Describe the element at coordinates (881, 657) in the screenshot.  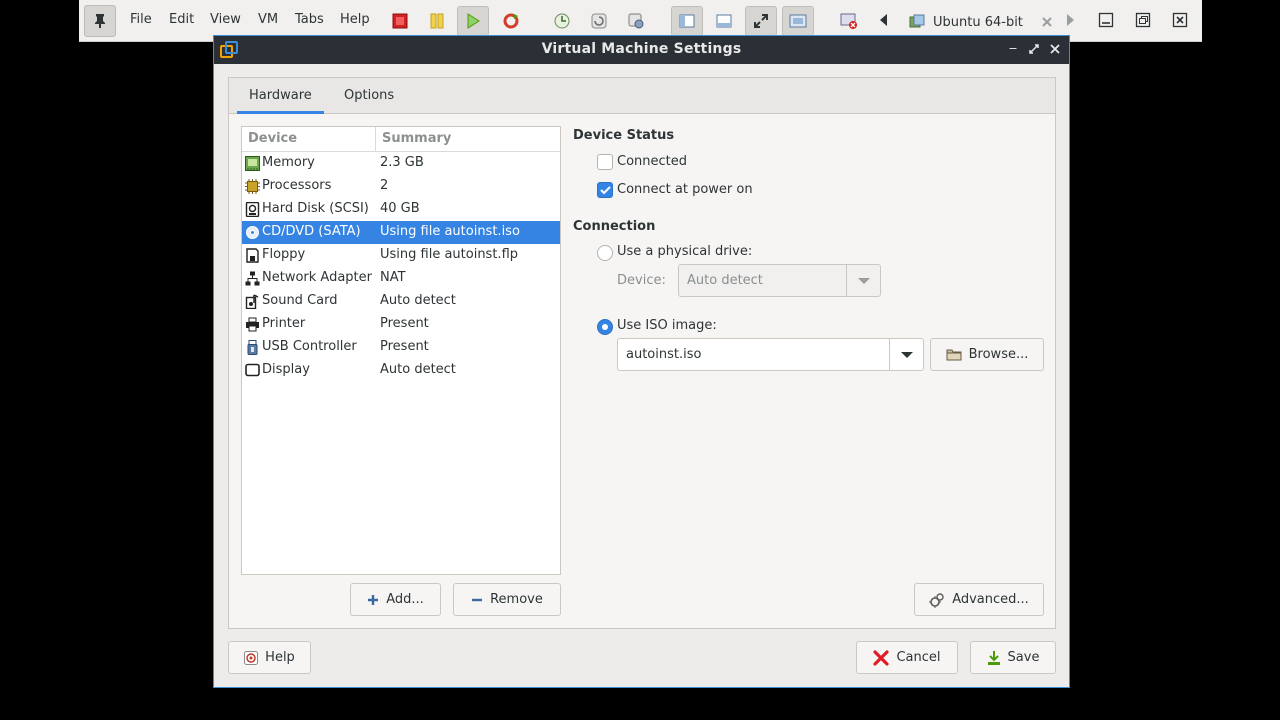
I see `cancel-icon` at that location.